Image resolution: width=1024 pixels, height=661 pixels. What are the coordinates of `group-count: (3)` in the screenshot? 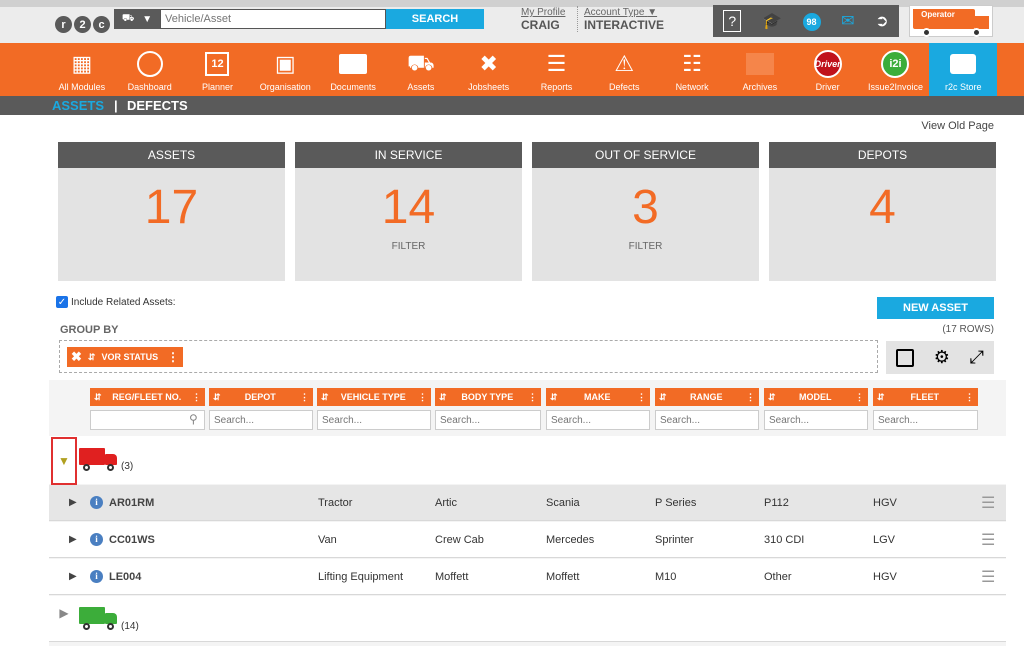 It's located at (127, 466).